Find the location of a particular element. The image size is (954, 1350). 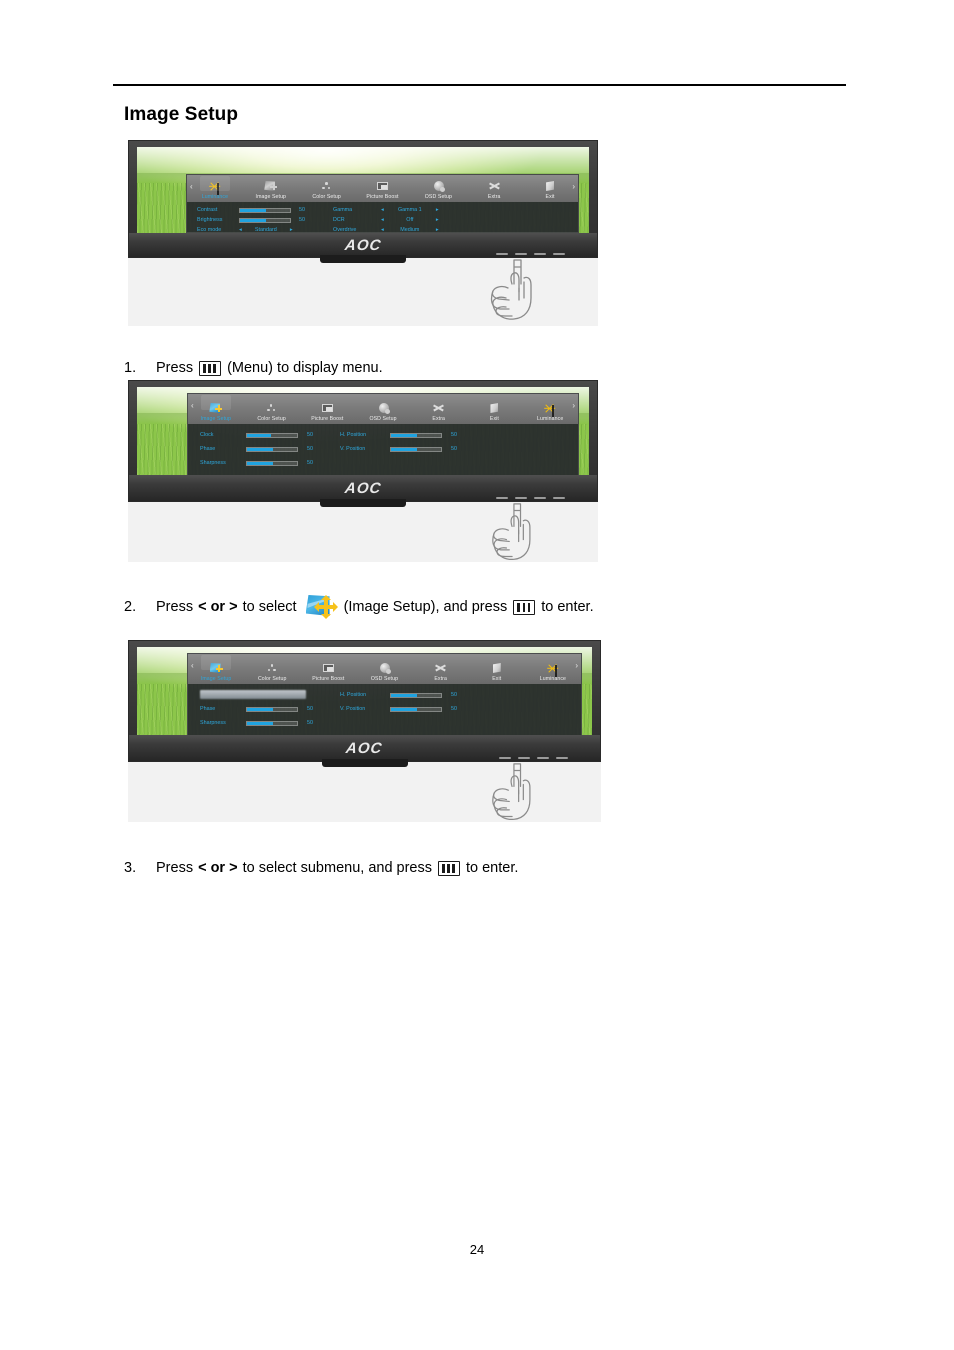

image-setup-icon is located at coordinates (216, 668).